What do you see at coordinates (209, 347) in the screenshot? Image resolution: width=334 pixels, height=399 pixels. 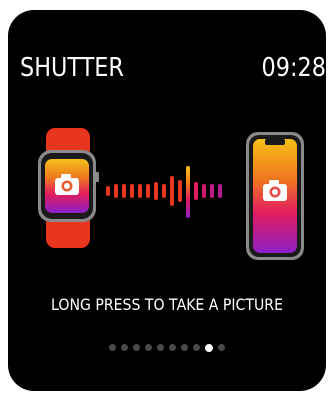 I see `page-dot-active` at bounding box center [209, 347].